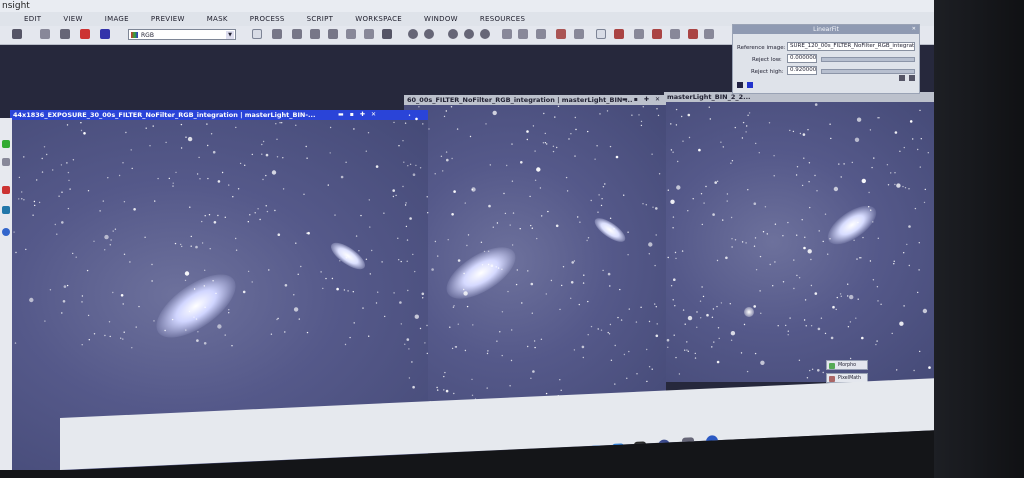  I want to click on stf-blue-icon, so click(105, 34).